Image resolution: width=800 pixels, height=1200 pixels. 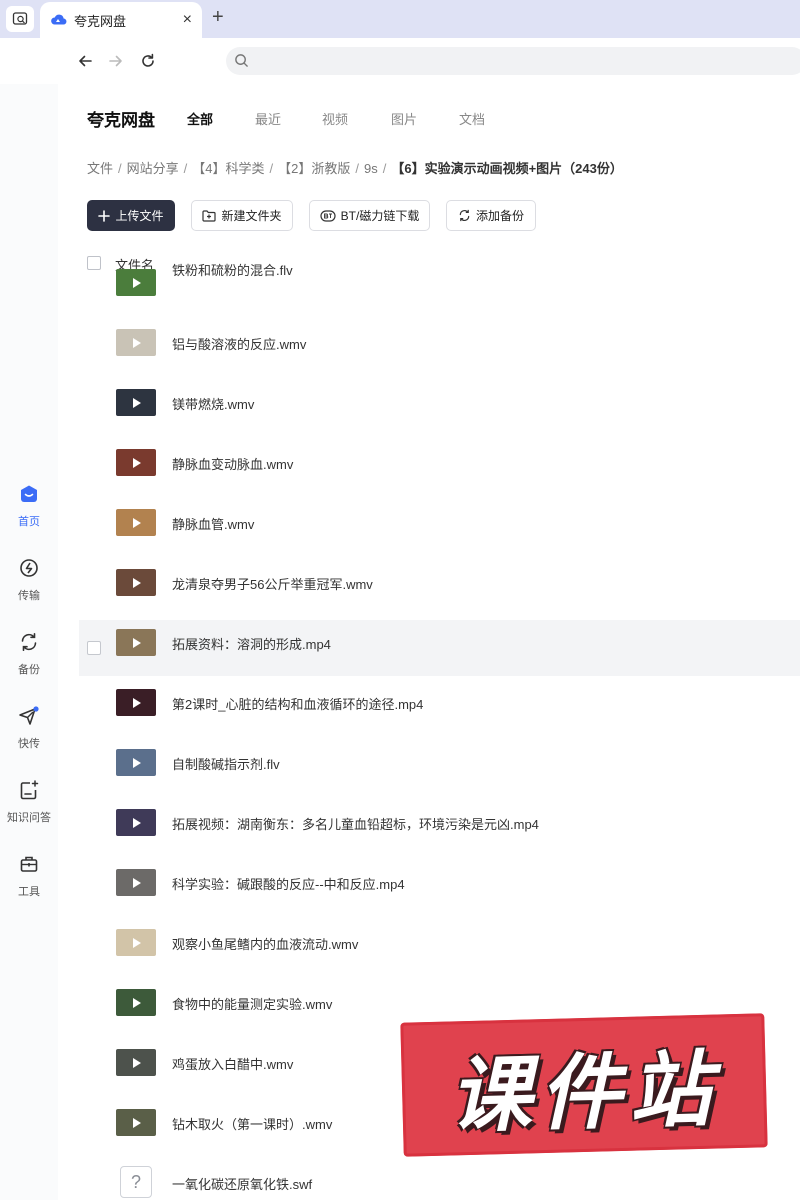 What do you see at coordinates (371, 168) in the screenshot?
I see `breadcrumb-item: 9s` at bounding box center [371, 168].